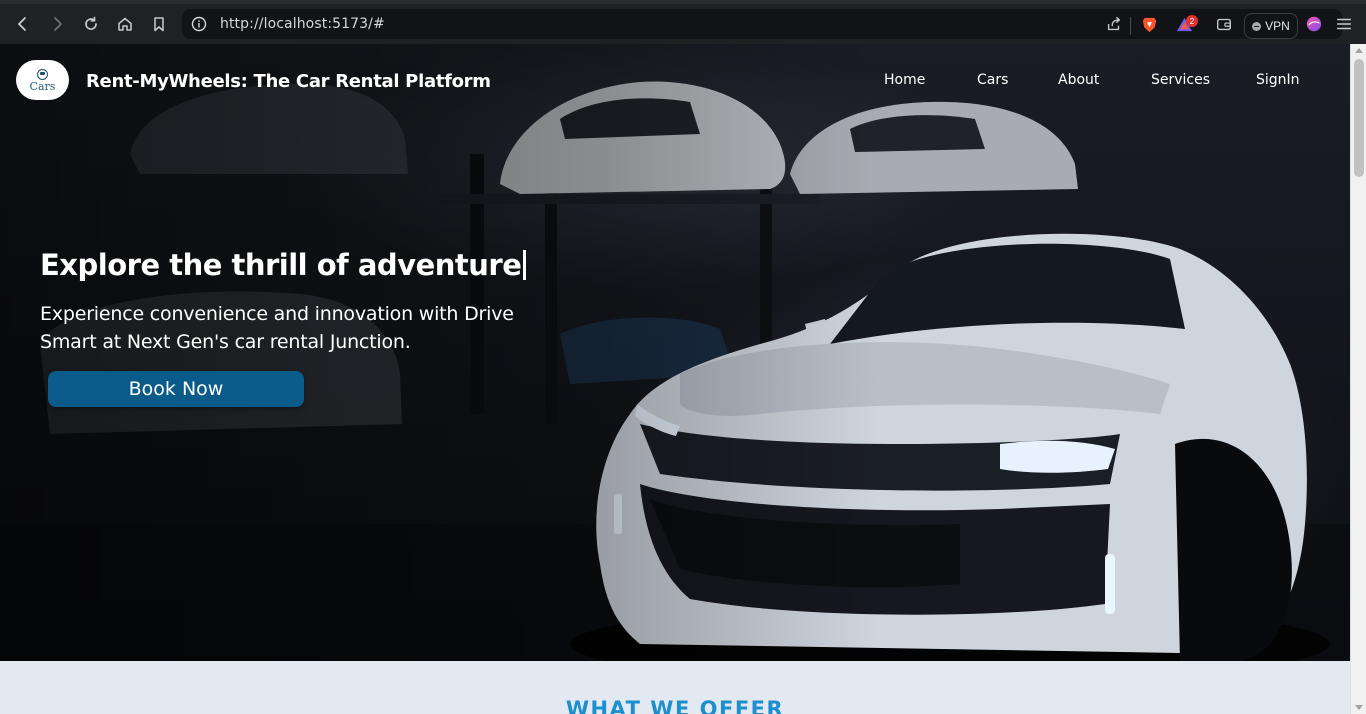 Image resolution: width=1366 pixels, height=714 pixels. Describe the element at coordinates (1277, 26) in the screenshot. I see `vpn-label: VPN` at that location.